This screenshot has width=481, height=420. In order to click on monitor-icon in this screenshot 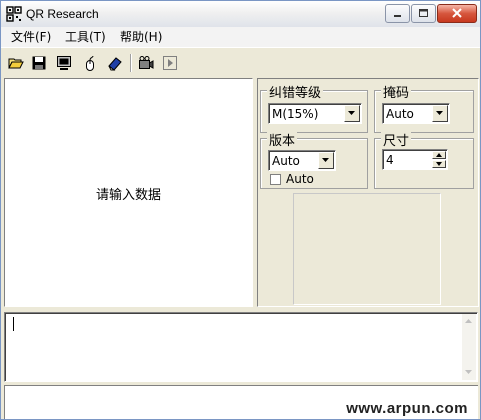, I will do `click(64, 63)`.